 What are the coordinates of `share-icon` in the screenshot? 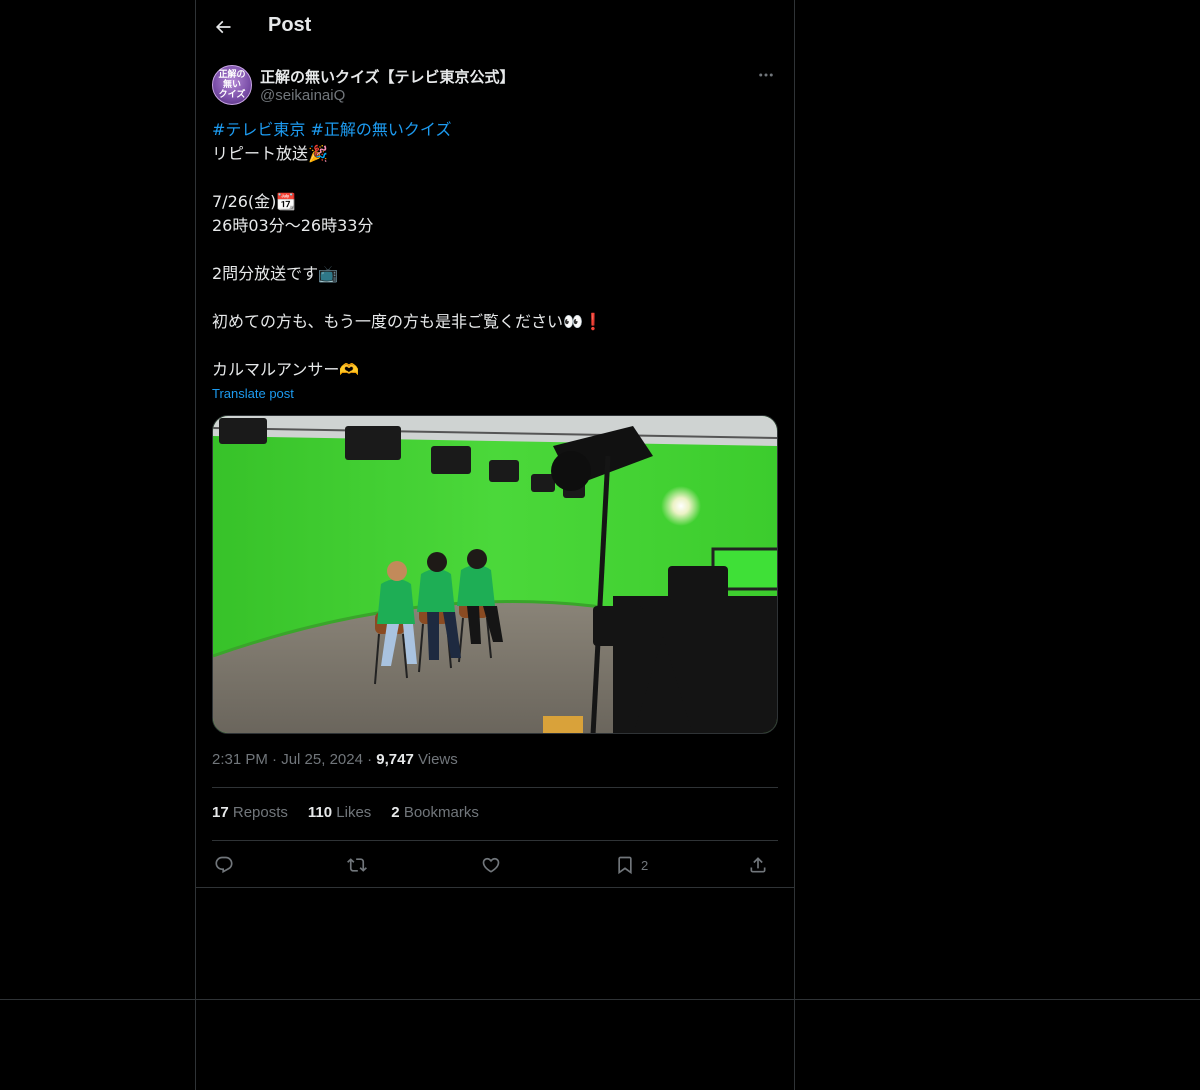 It's located at (758, 865).